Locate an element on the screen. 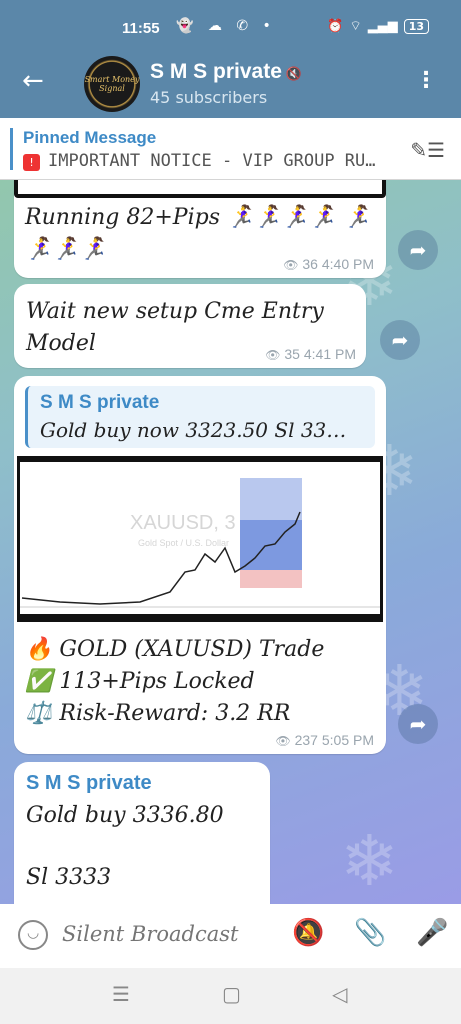 The image size is (461, 1024). status-notification-icons: 👻 ☁ ✆ • is located at coordinates (226, 26).